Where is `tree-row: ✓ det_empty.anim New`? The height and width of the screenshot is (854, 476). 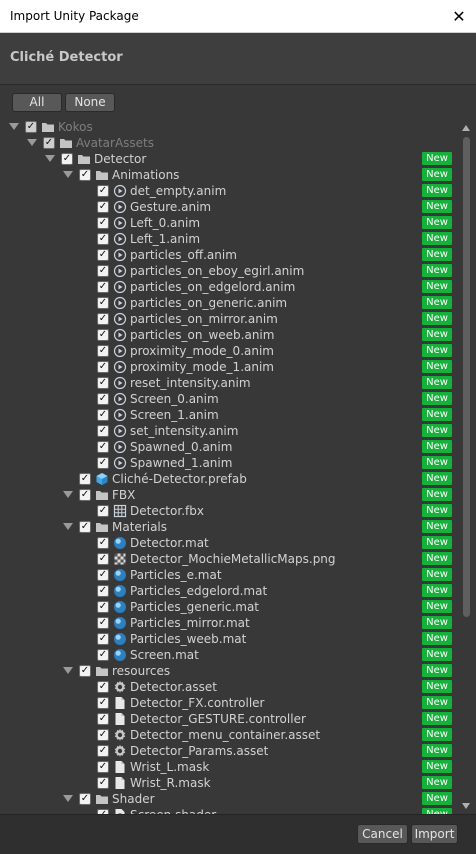
tree-row: ✓ det_empty.anim New is located at coordinates (229, 191).